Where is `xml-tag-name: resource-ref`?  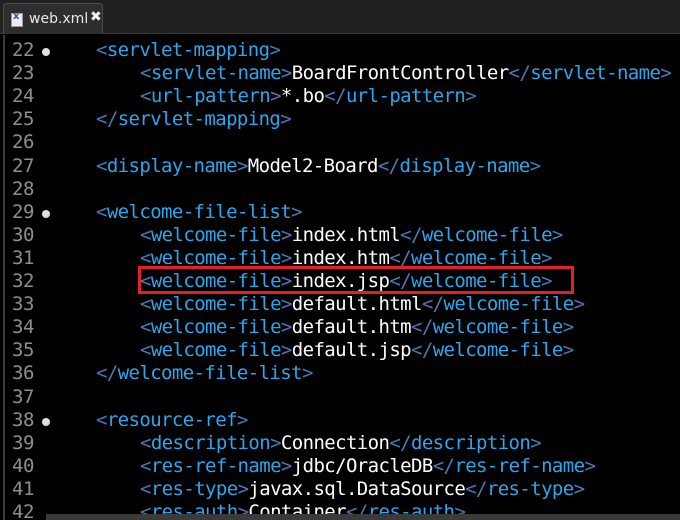
xml-tag-name: resource-ref is located at coordinates (172, 419).